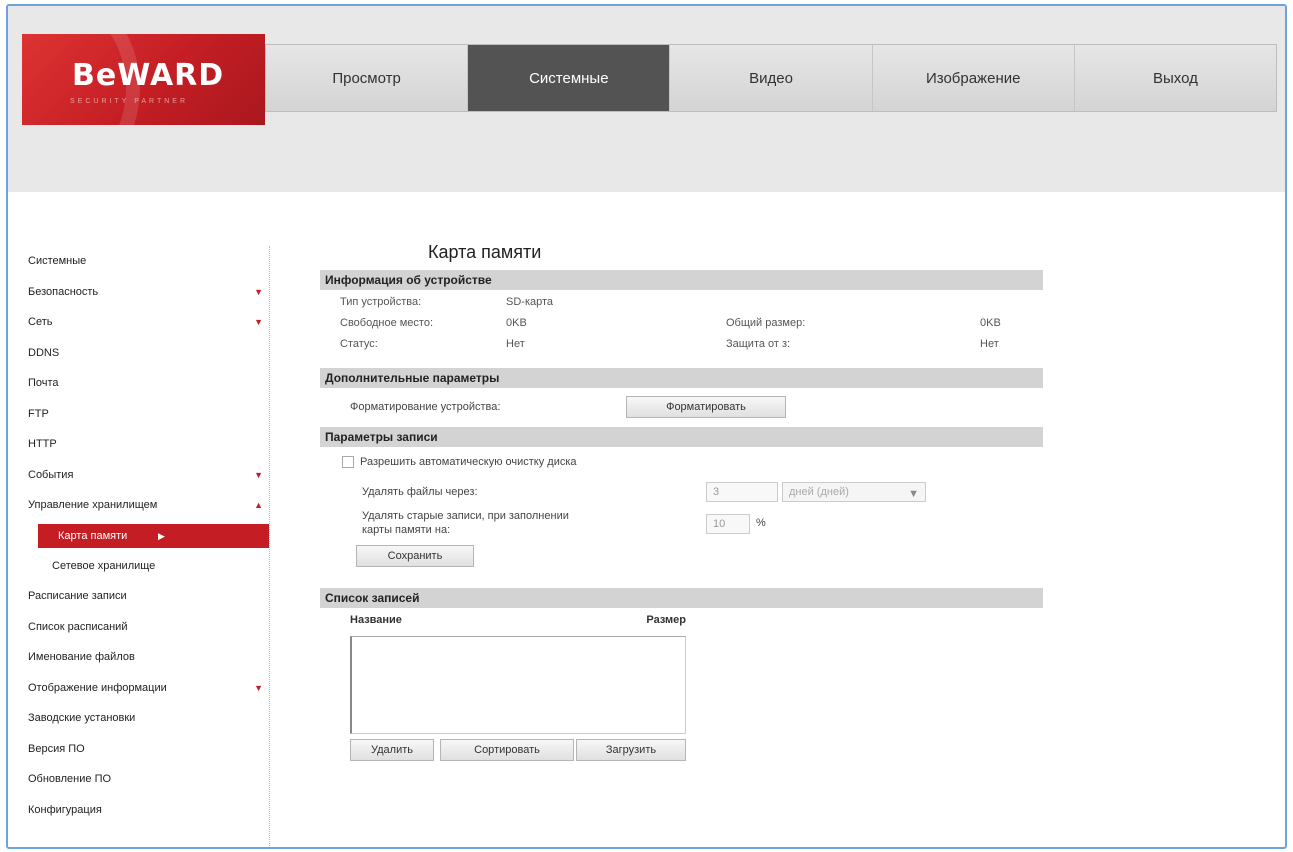  I want to click on page-title: Карта памяти, so click(485, 252).